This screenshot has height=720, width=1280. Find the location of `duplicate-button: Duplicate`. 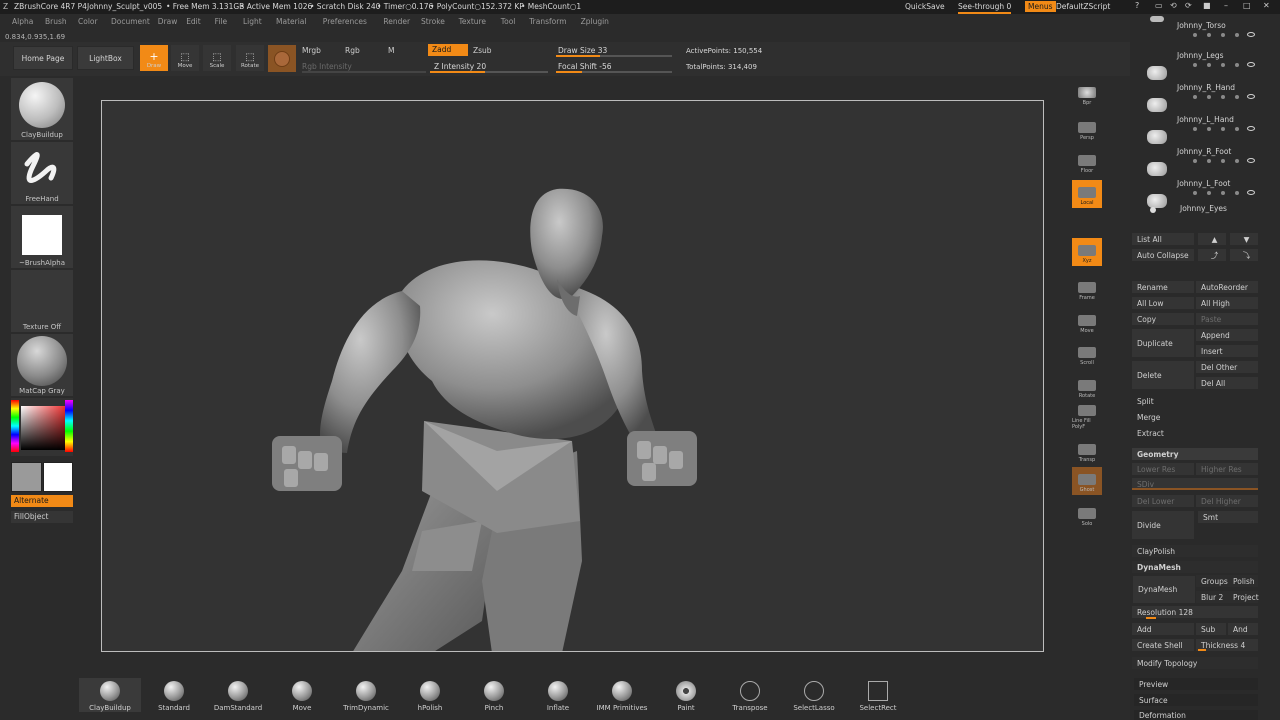

duplicate-button: Duplicate is located at coordinates (1163, 343).